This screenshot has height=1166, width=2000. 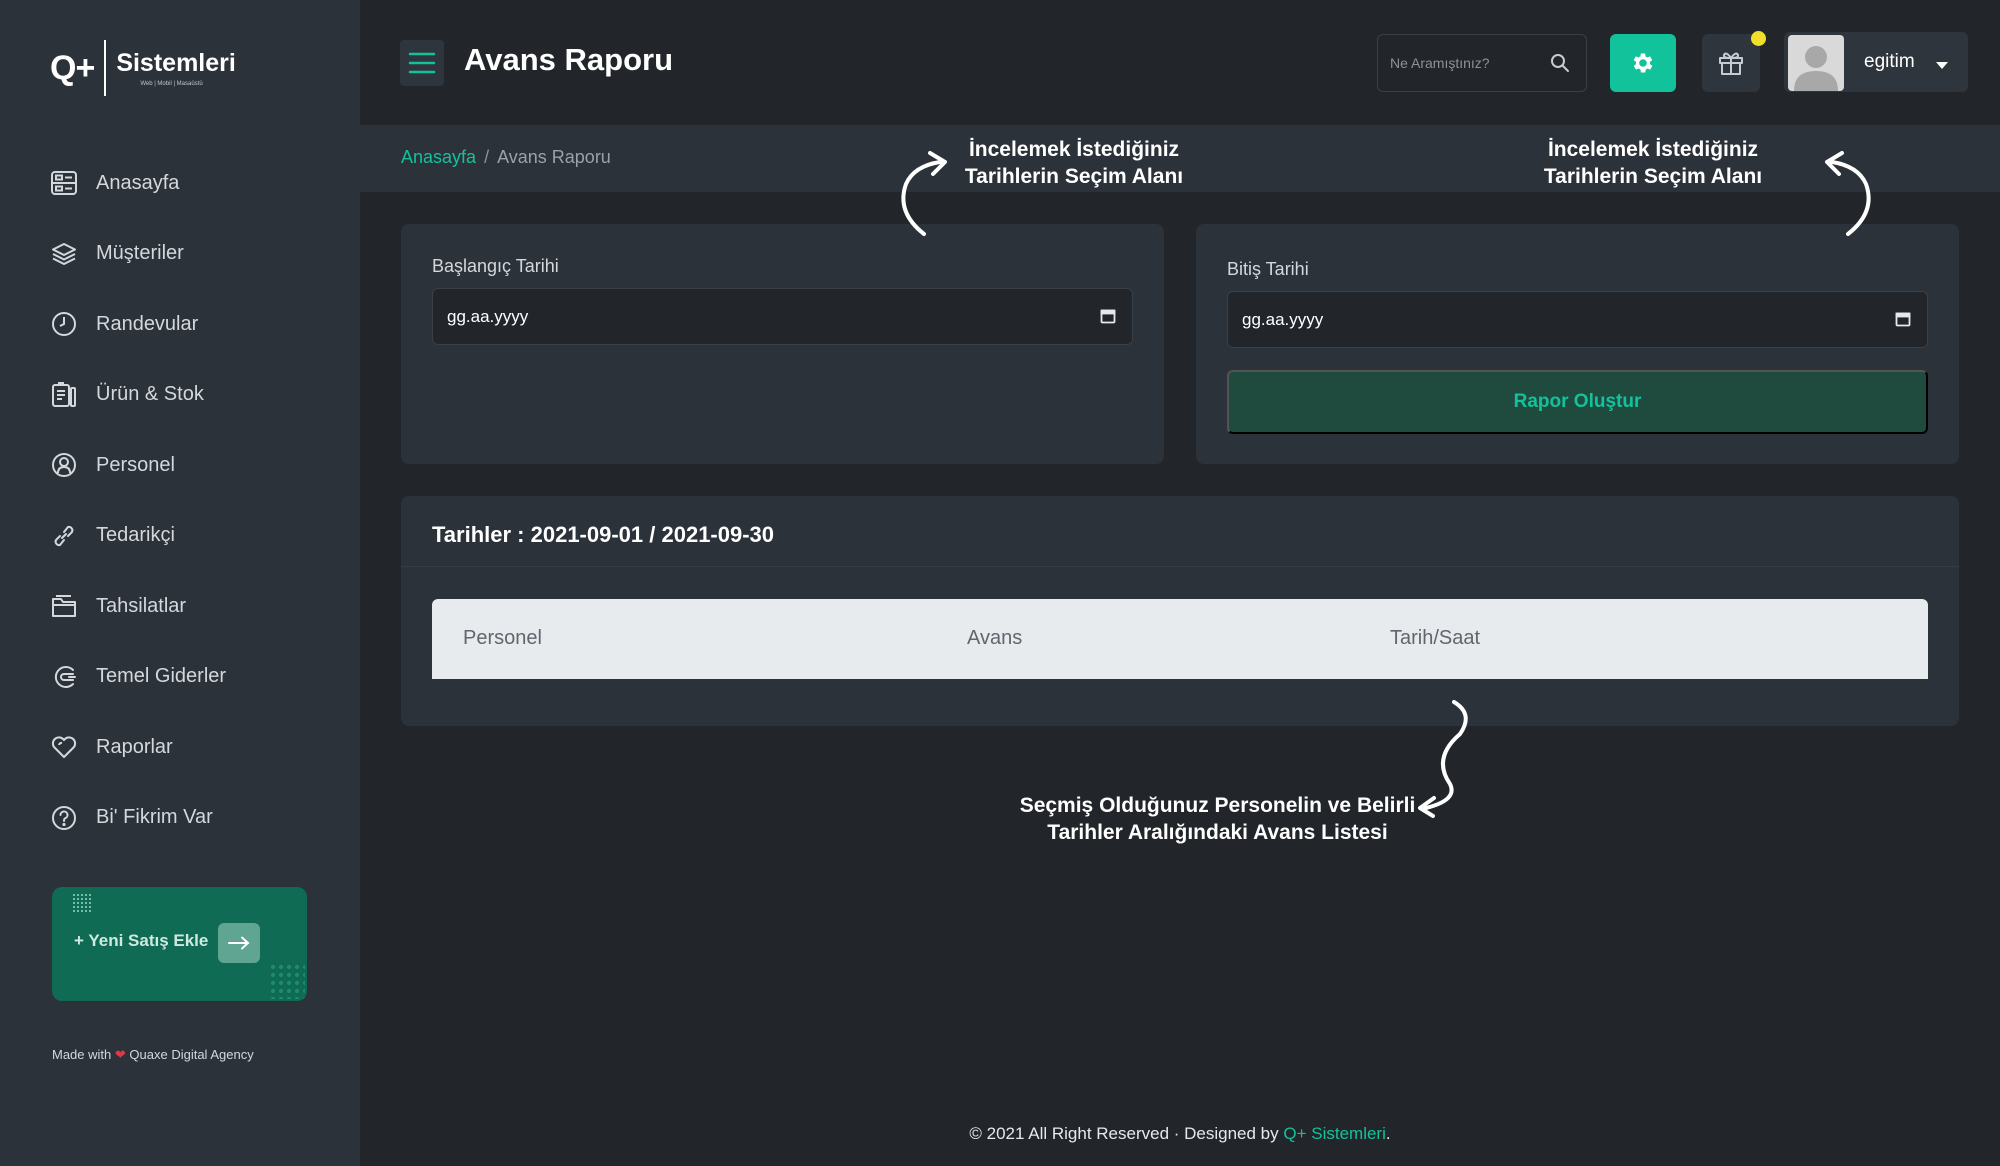 I want to click on made-with-credit: Made with ❤ Quaxe Digital Agency, so click(x=153, y=1054).